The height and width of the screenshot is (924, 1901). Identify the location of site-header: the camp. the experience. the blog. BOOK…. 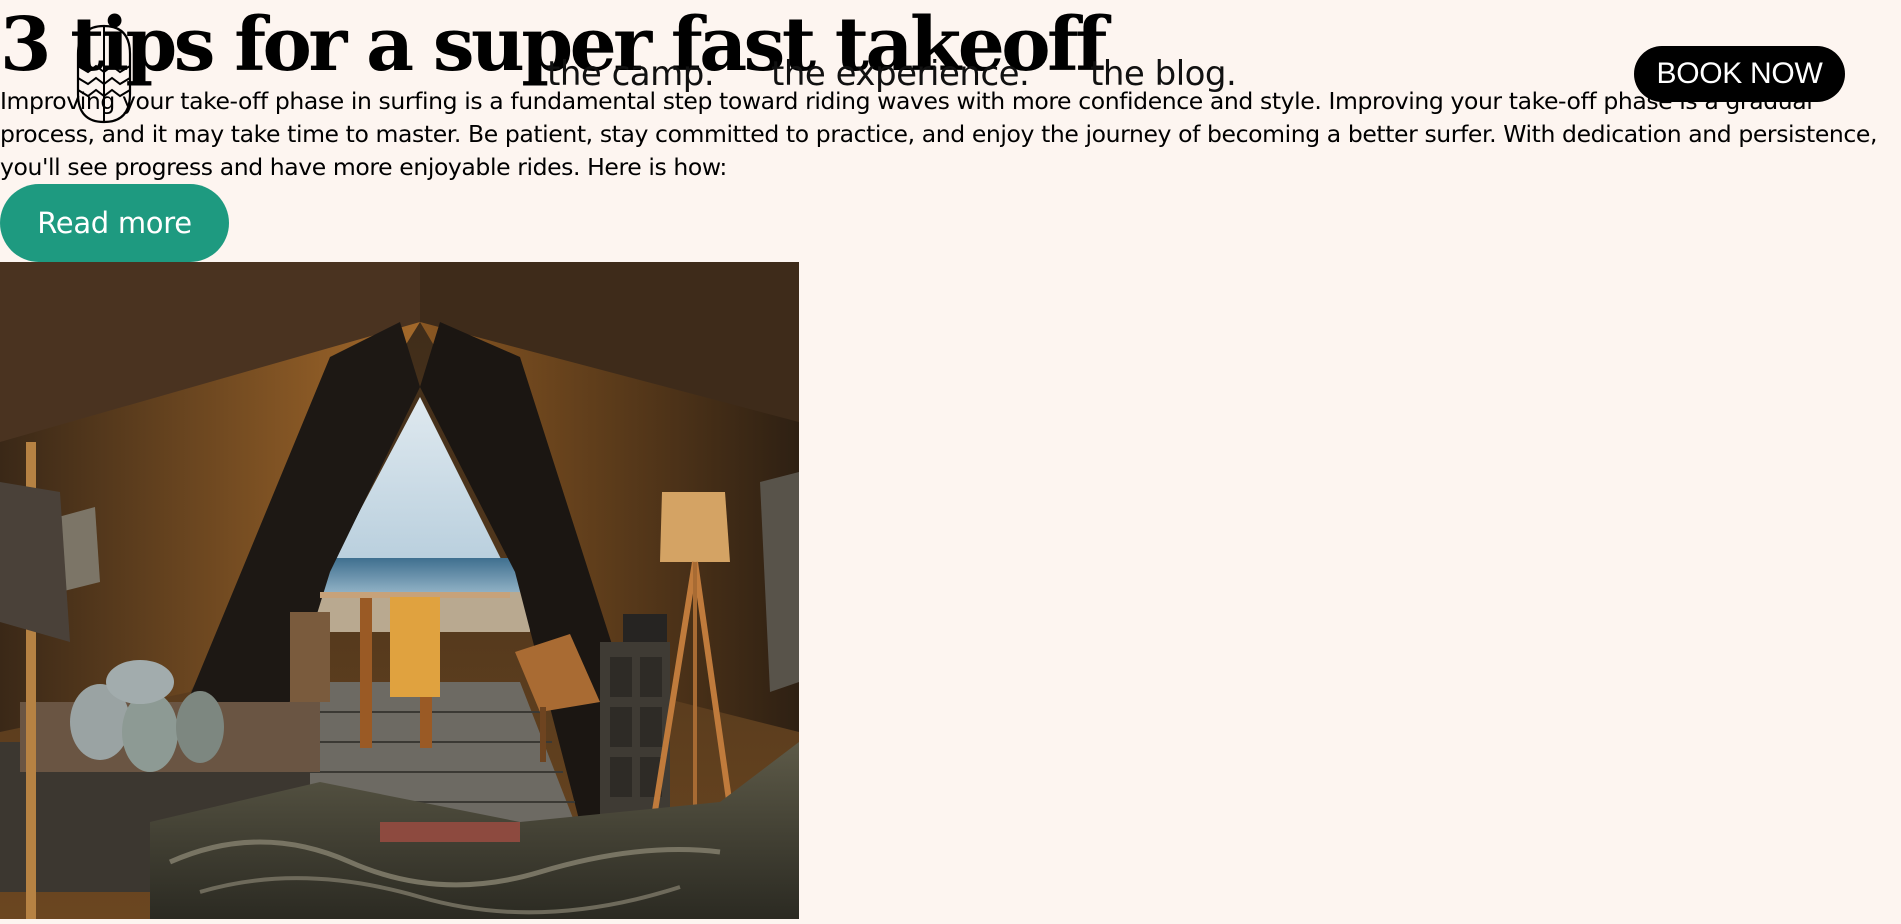
(950, 62).